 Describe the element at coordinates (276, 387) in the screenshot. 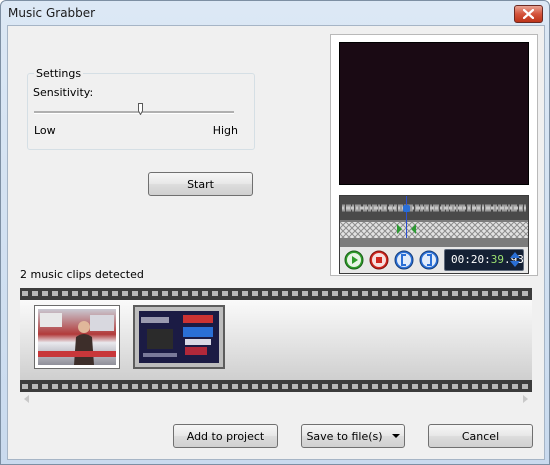

I see `sprocket-holes-bottom` at that location.